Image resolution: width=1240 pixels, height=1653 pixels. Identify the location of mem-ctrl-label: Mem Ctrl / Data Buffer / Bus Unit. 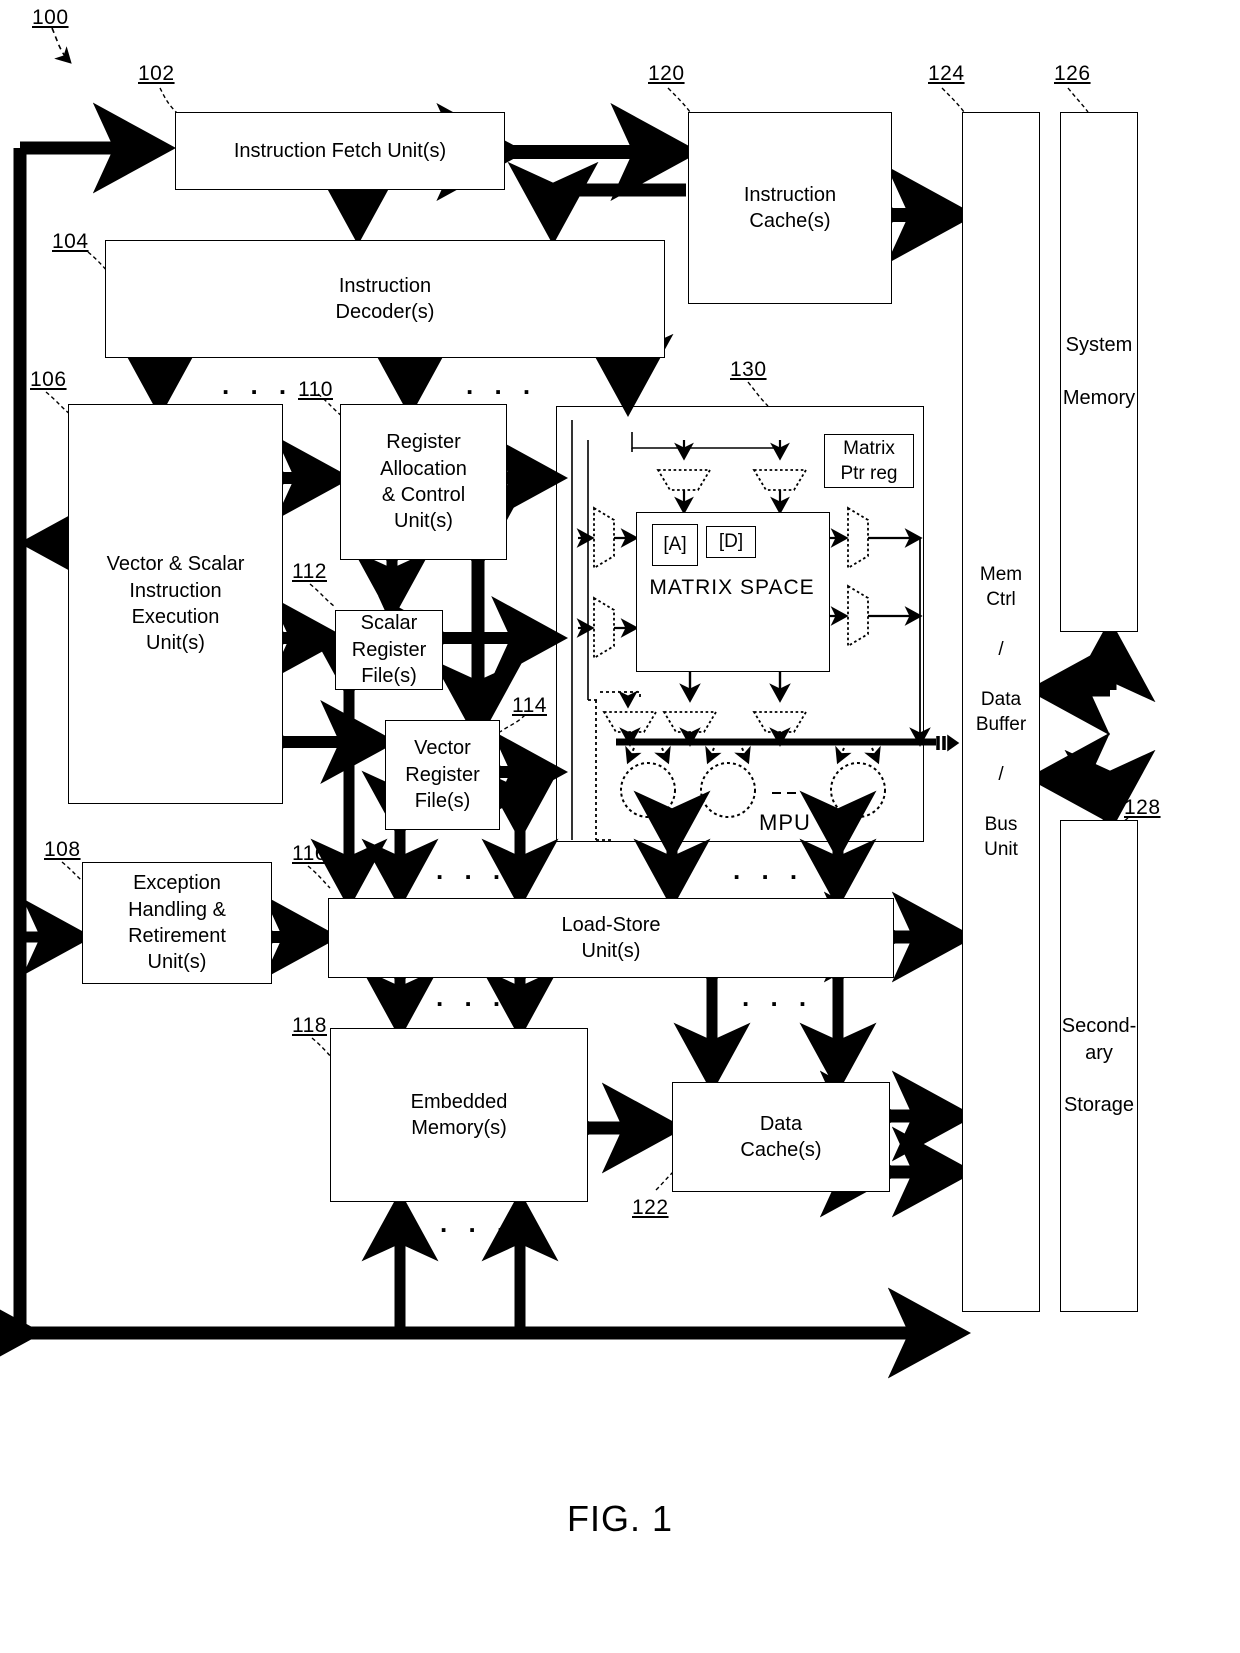
(1001, 712).